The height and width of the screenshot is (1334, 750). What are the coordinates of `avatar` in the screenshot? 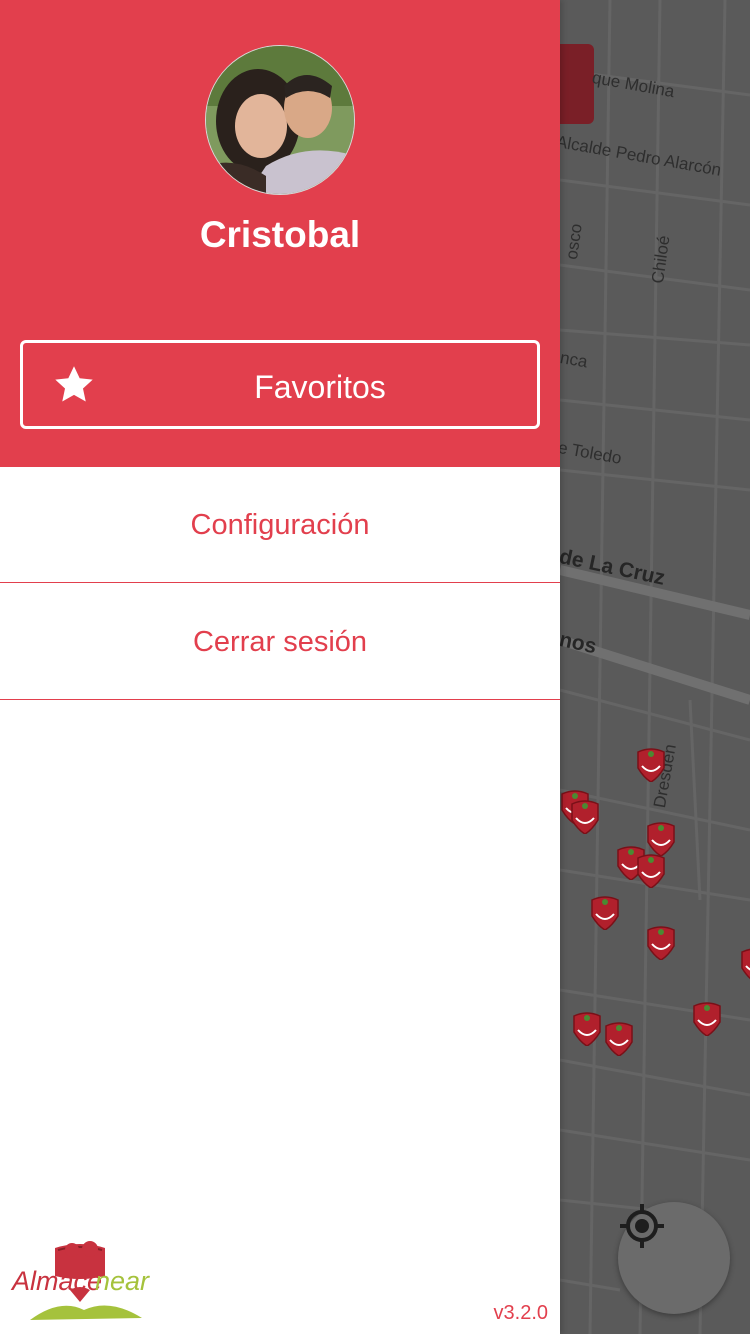 It's located at (280, 120).